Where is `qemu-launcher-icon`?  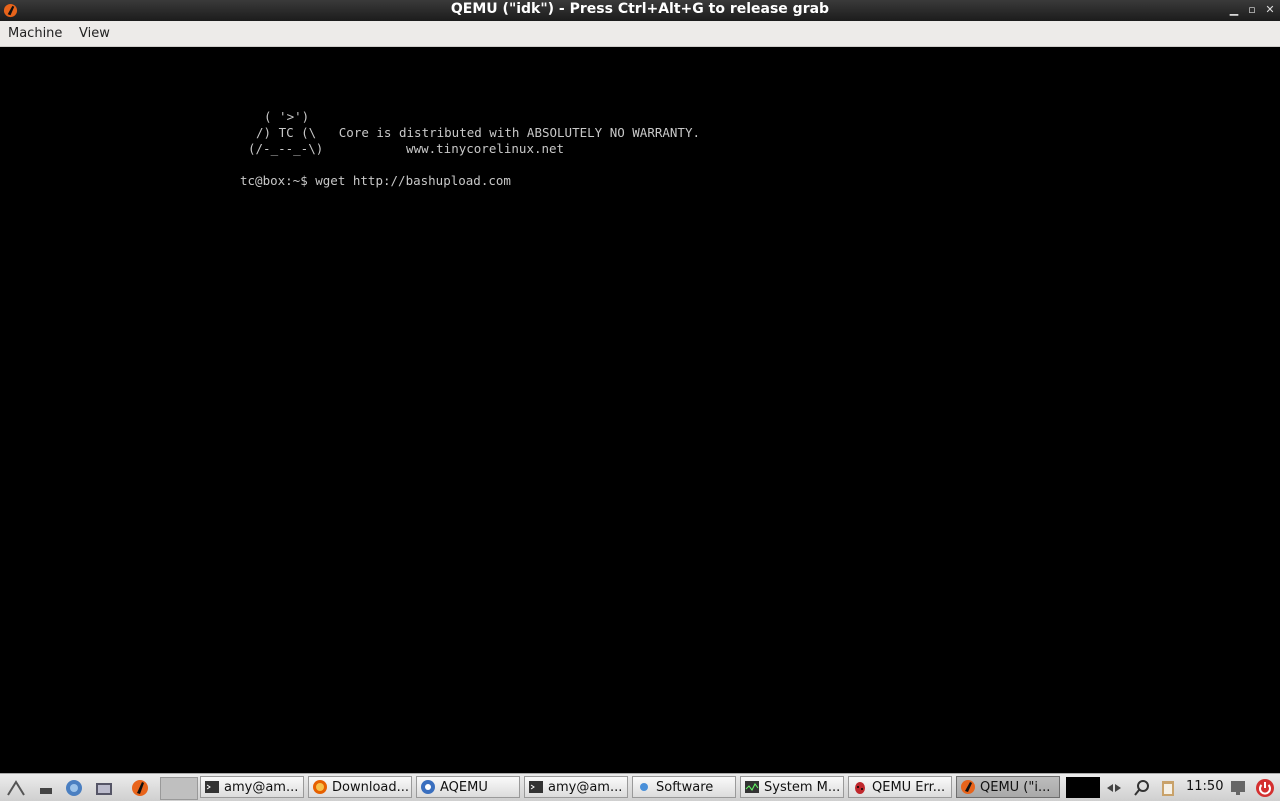 qemu-launcher-icon is located at coordinates (140, 788).